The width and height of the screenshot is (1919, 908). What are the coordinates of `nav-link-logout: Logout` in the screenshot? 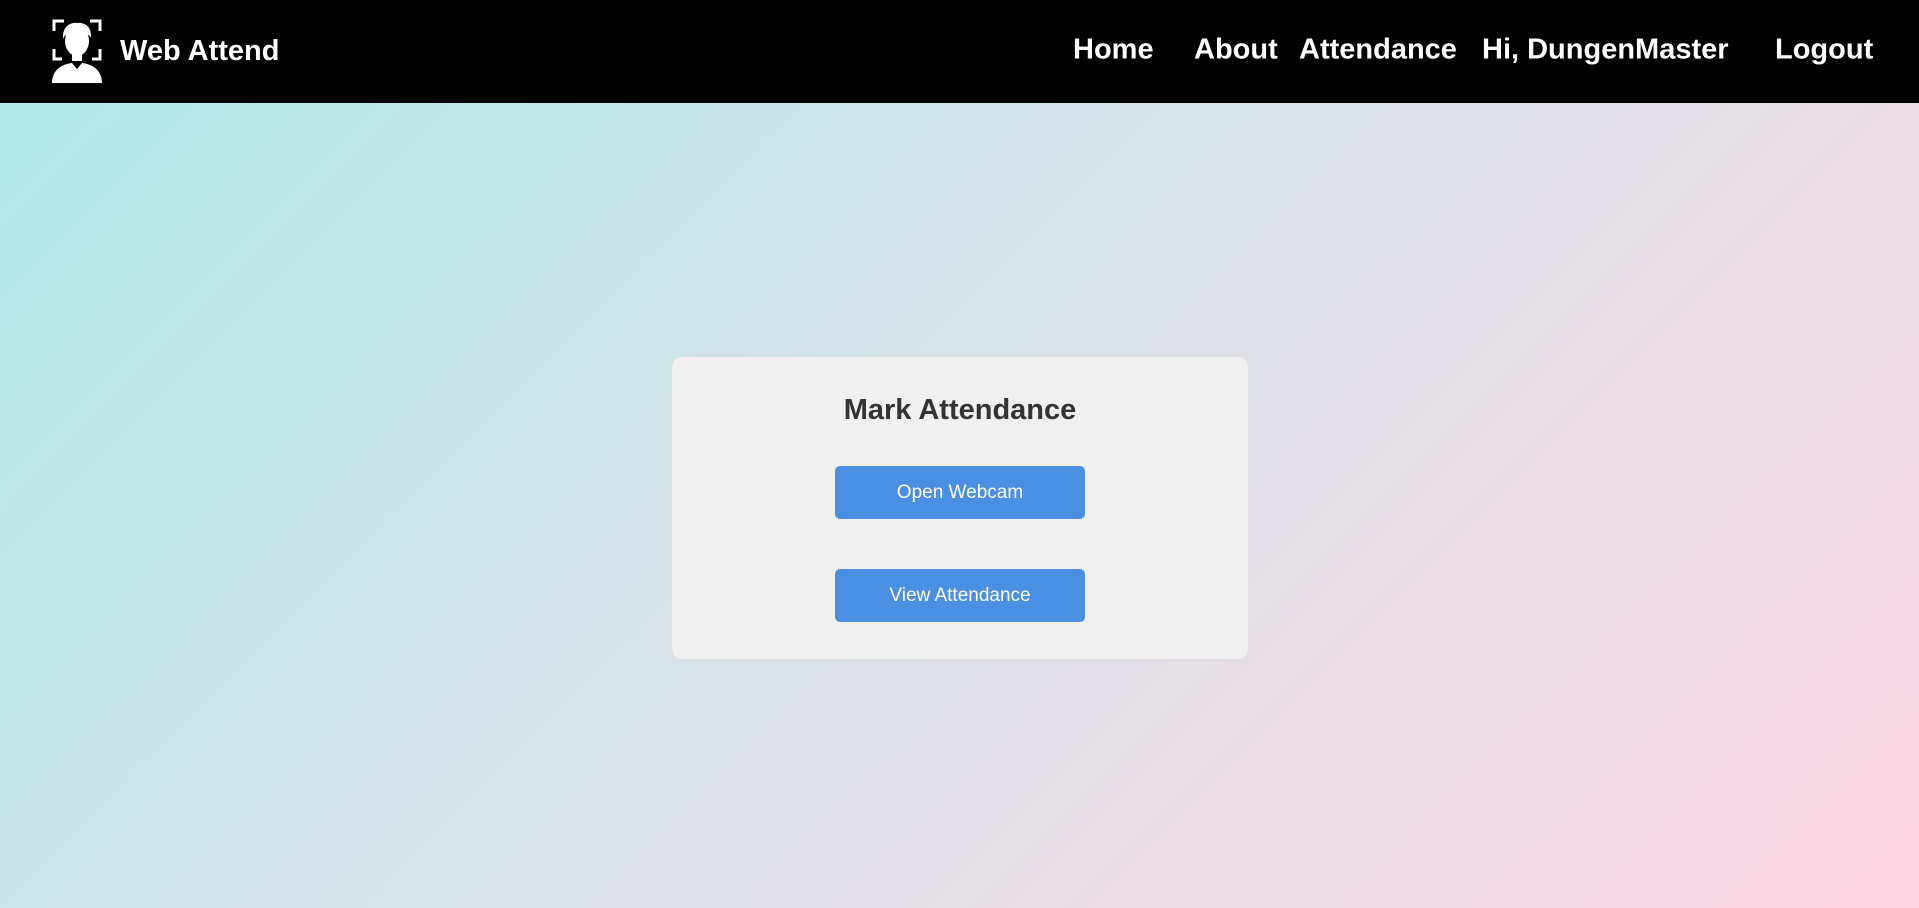 It's located at (1824, 50).